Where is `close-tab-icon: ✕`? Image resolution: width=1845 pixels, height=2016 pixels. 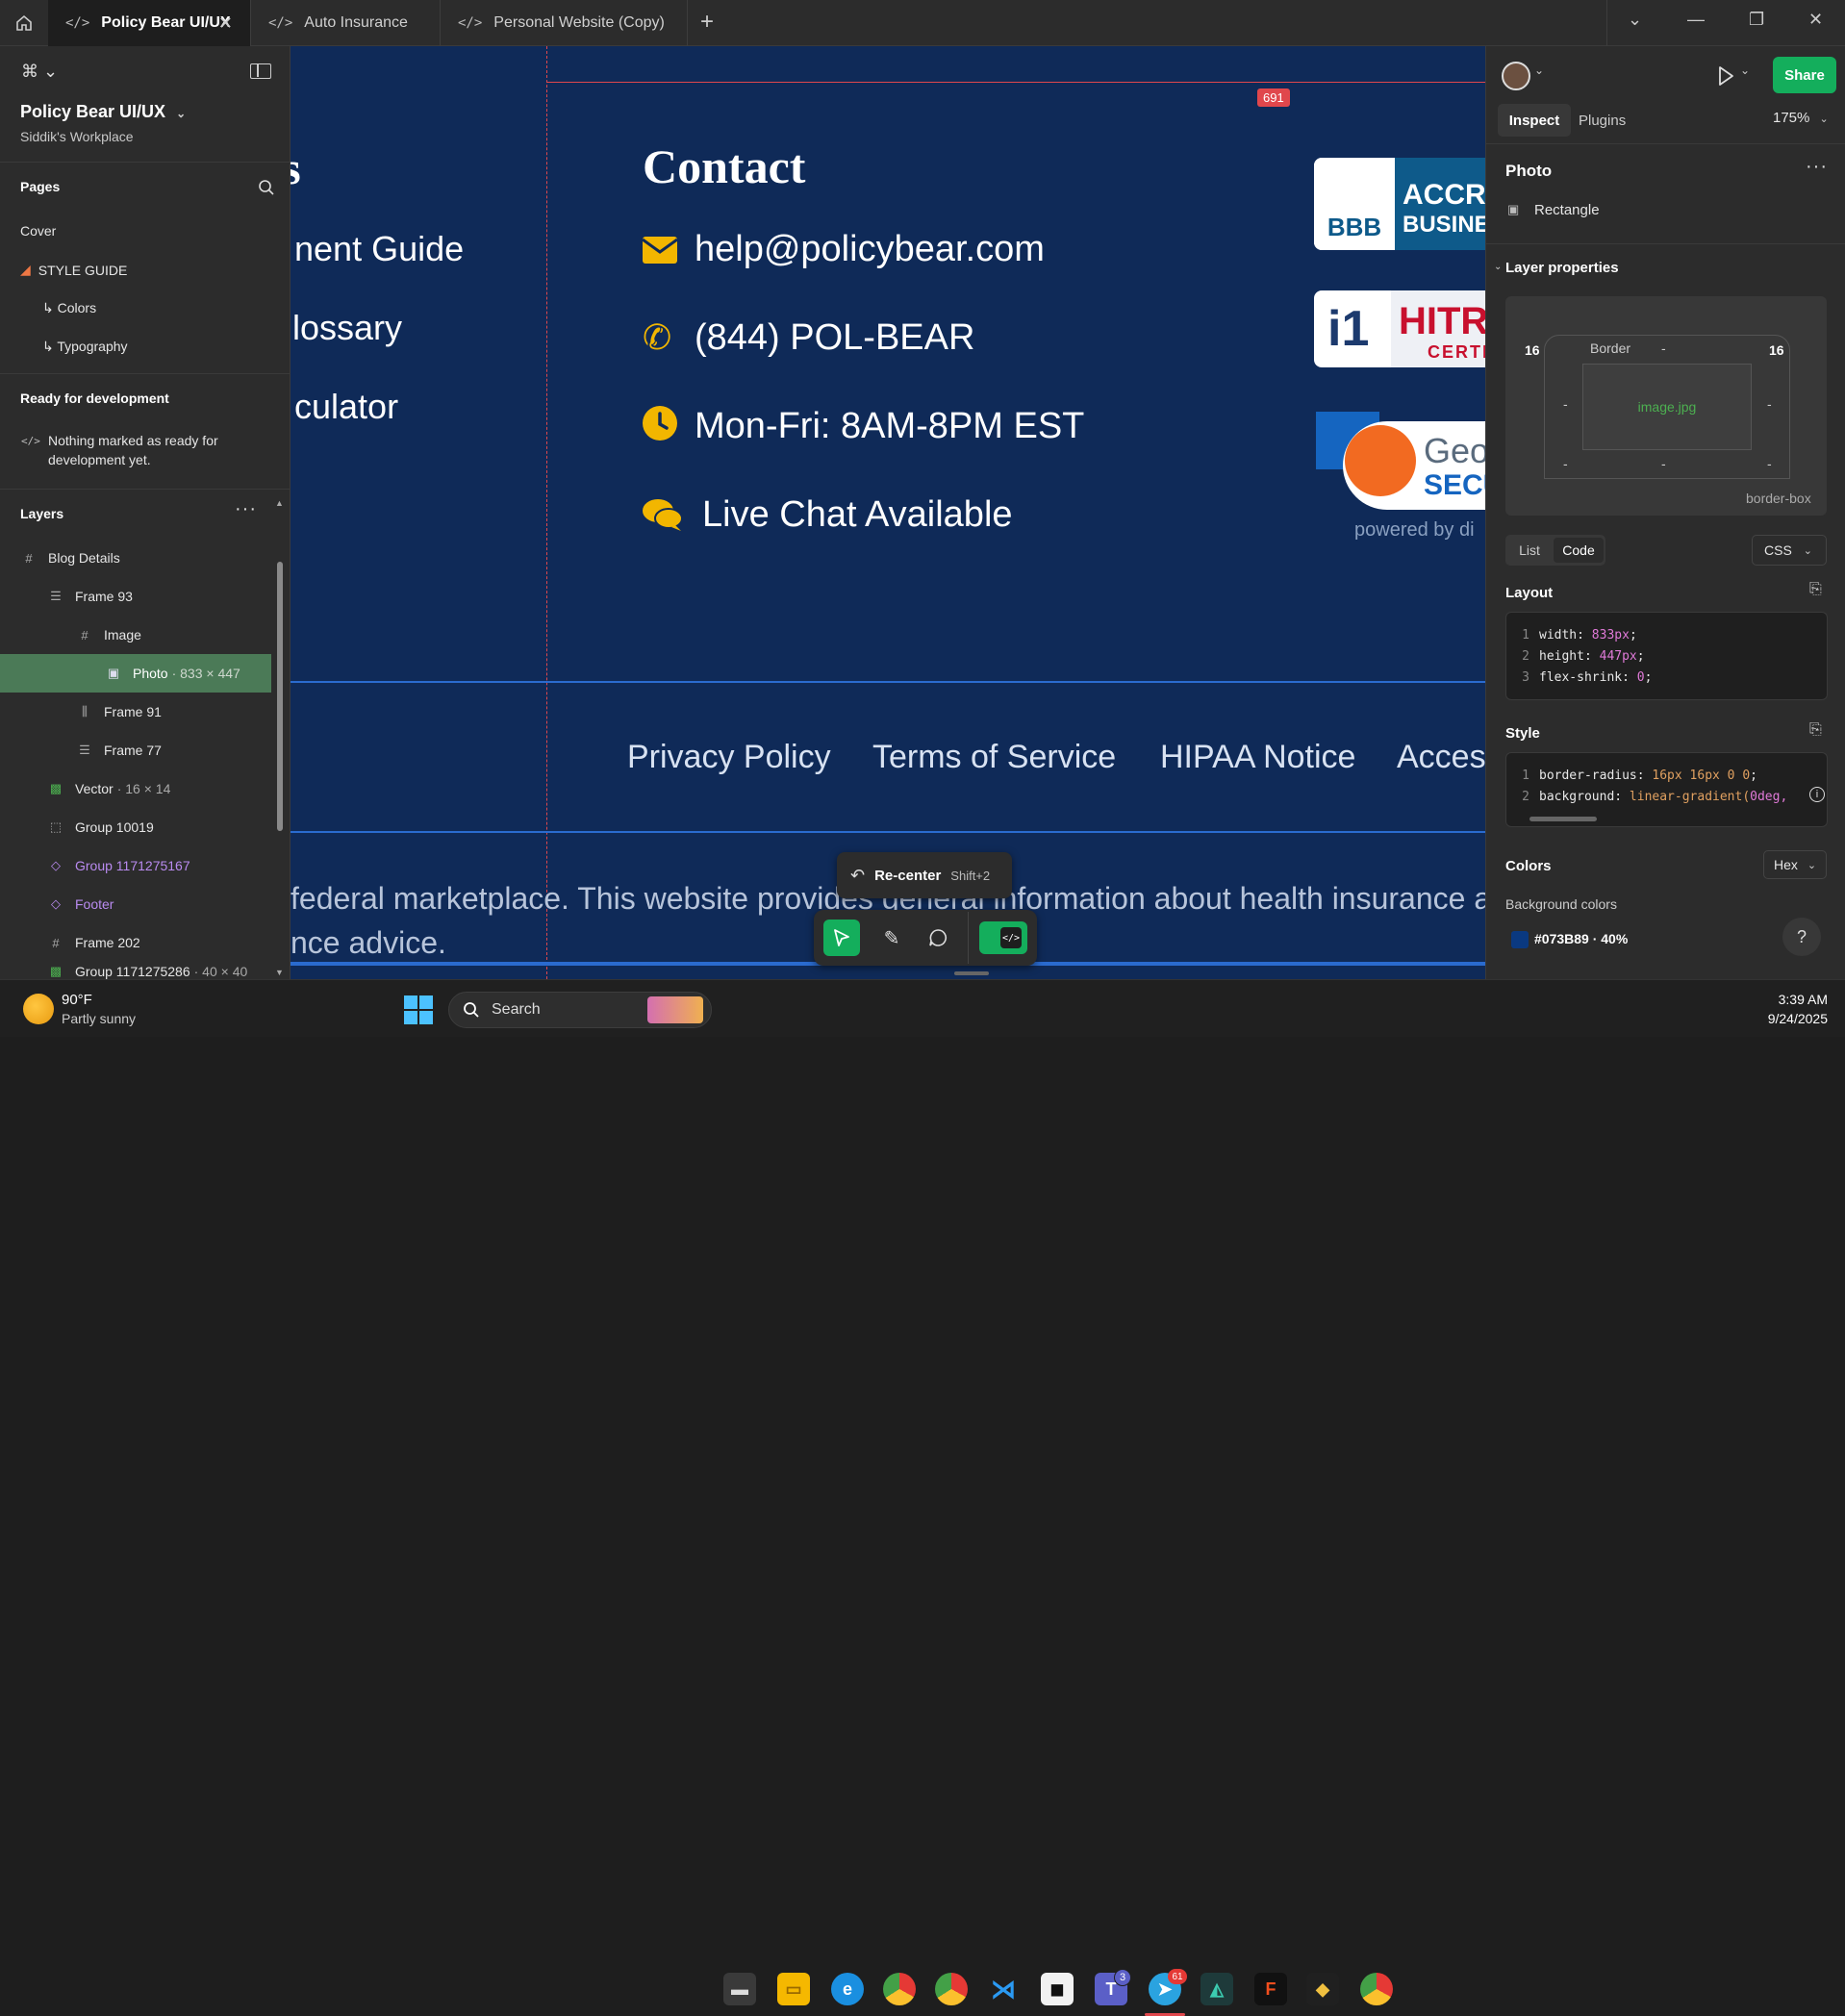 close-tab-icon: ✕ is located at coordinates (226, 24).